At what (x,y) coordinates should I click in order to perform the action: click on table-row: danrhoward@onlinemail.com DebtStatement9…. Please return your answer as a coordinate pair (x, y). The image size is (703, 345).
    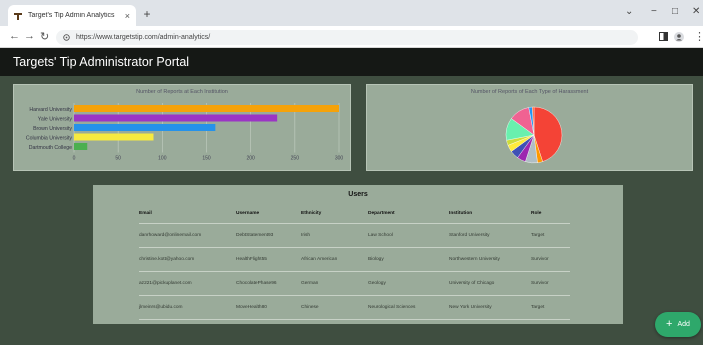
    Looking at the image, I should click on (354, 235).